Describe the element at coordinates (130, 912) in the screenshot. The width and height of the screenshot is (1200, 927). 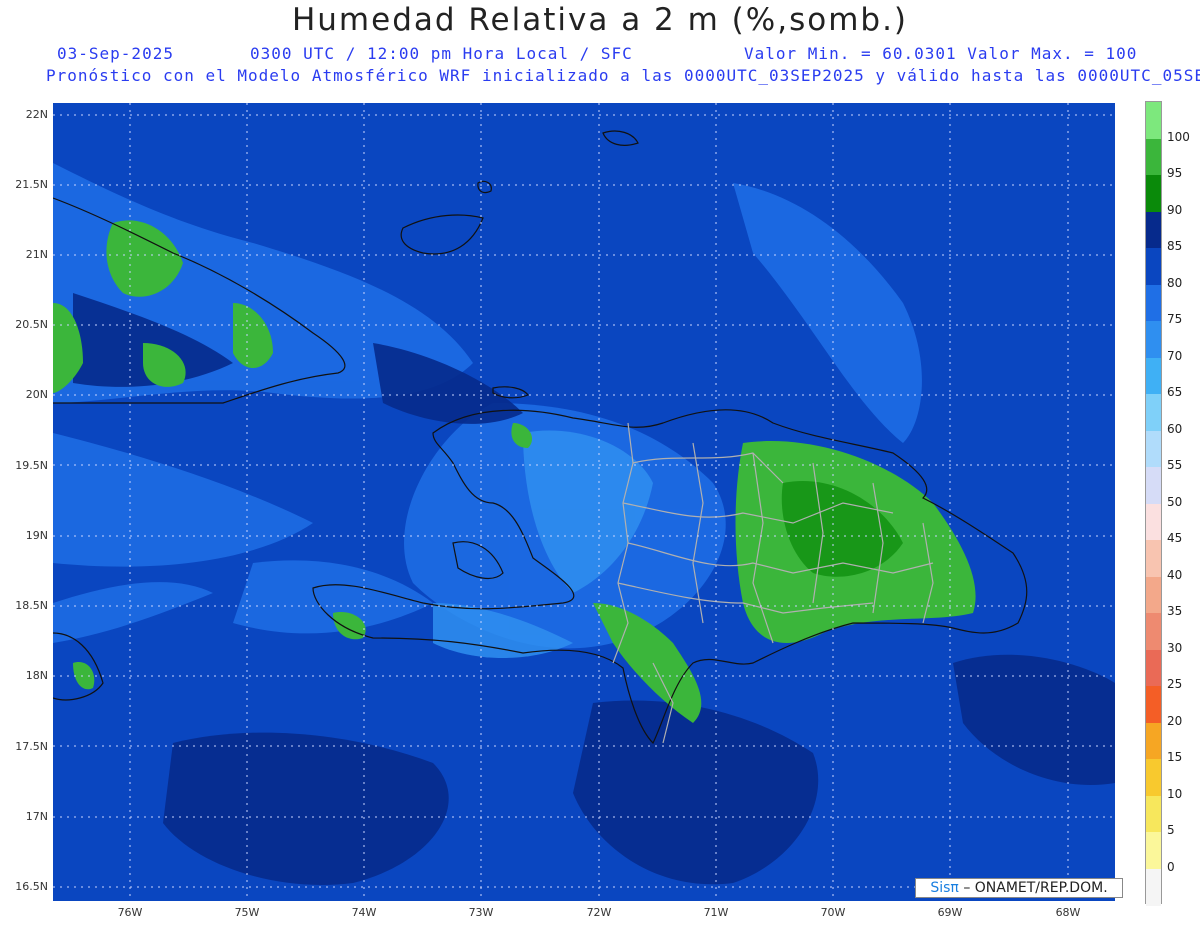
I see `lon-label: 76W` at that location.